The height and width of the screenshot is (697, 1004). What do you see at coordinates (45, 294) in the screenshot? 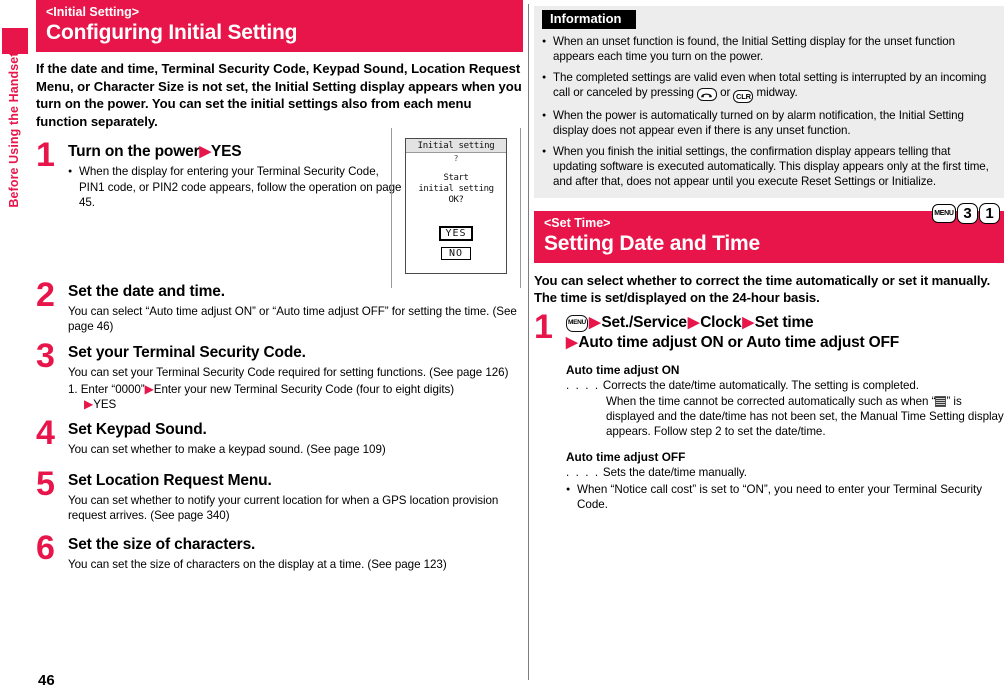
I see `step-2-number: 2` at bounding box center [45, 294].